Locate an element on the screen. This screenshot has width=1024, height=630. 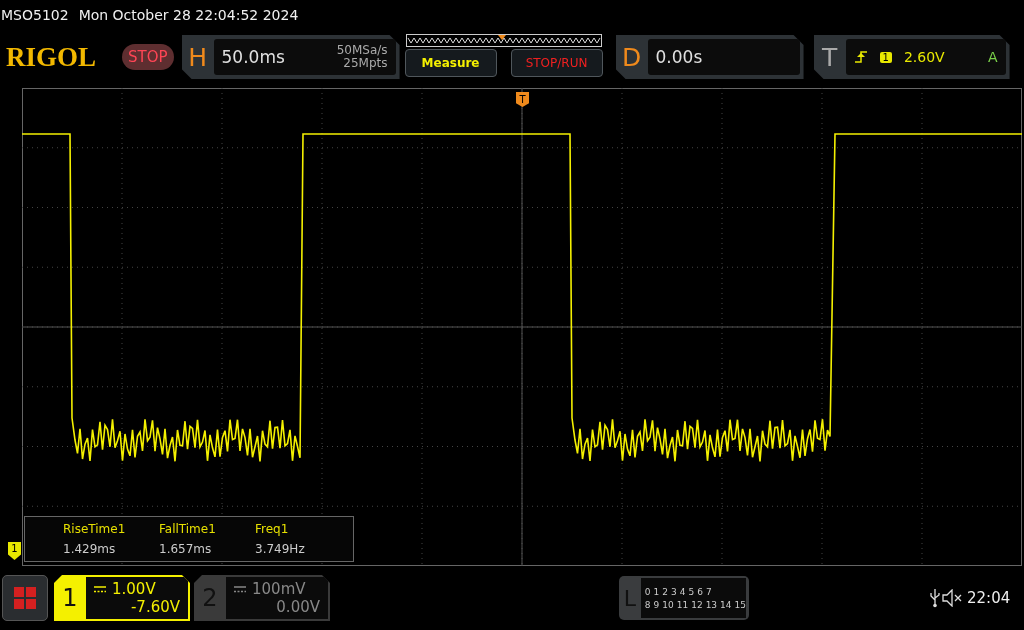
channel-offset-marker: 1 is located at coordinates (14, 551).